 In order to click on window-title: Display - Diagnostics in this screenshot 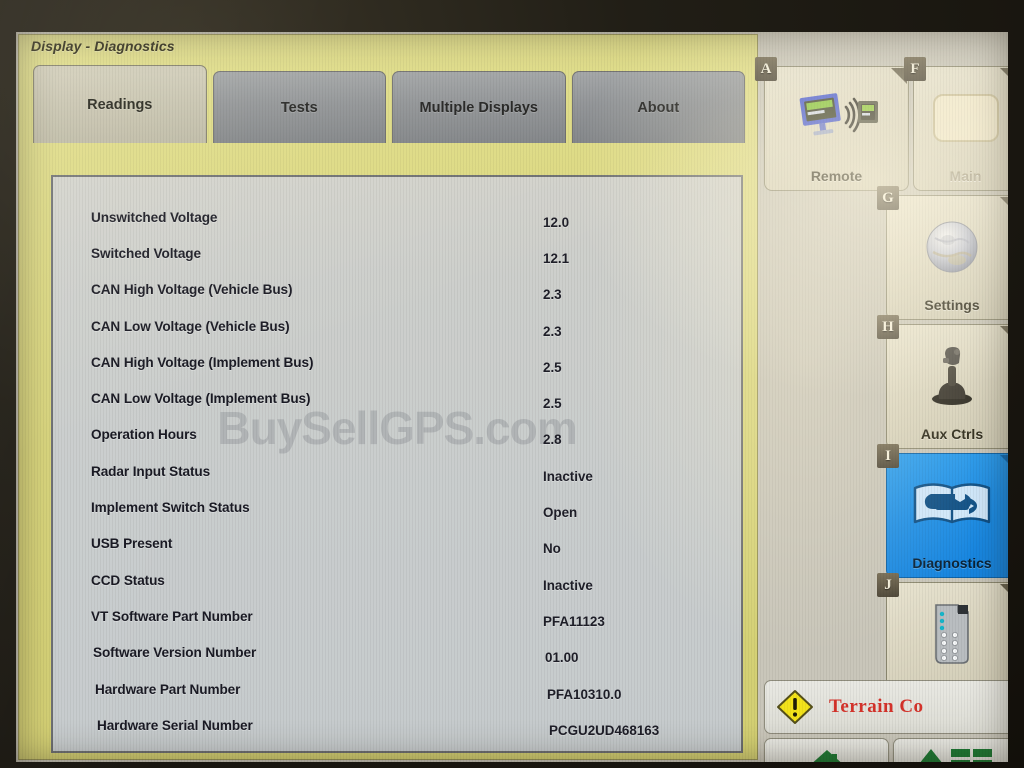, I will do `click(103, 46)`.